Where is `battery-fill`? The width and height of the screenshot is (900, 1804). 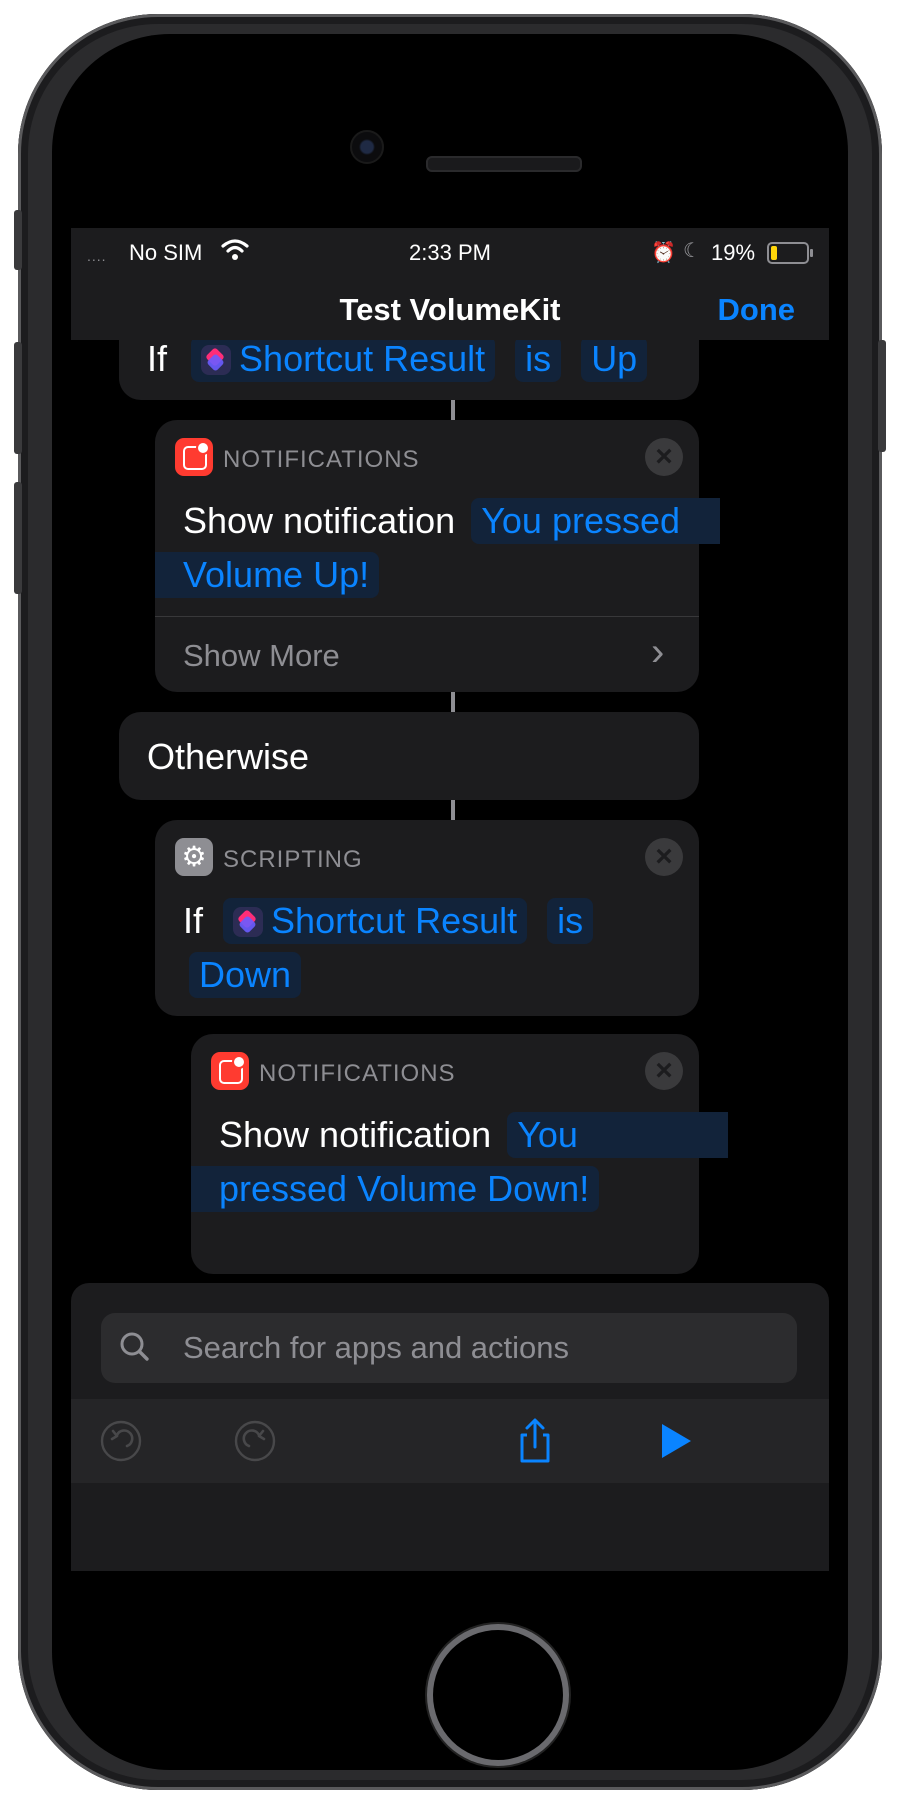
battery-fill is located at coordinates (774, 253).